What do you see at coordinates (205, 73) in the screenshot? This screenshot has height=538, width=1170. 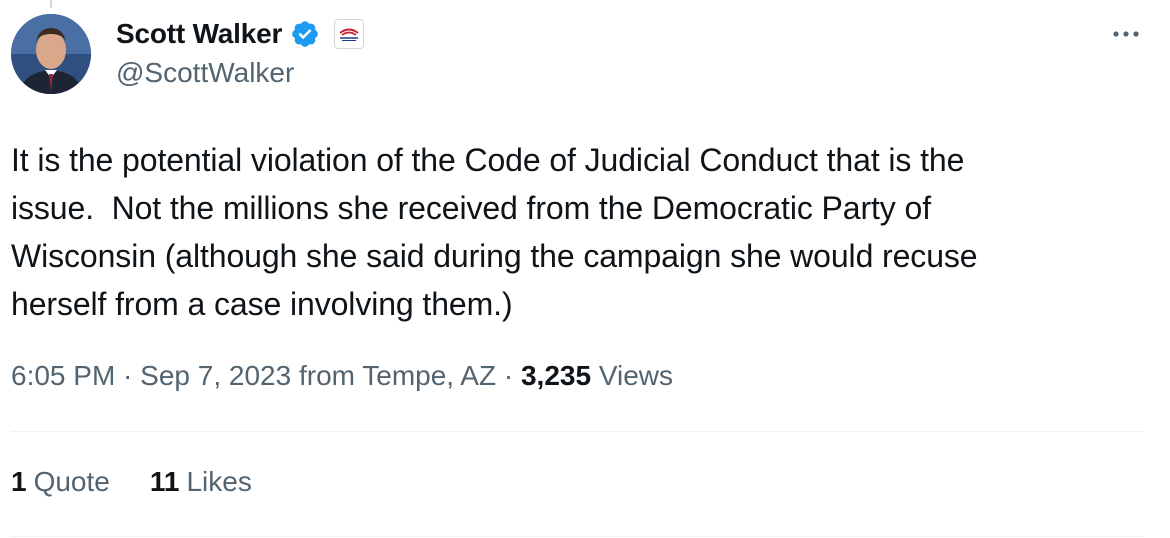 I see `author-handle: @ScottWalker` at bounding box center [205, 73].